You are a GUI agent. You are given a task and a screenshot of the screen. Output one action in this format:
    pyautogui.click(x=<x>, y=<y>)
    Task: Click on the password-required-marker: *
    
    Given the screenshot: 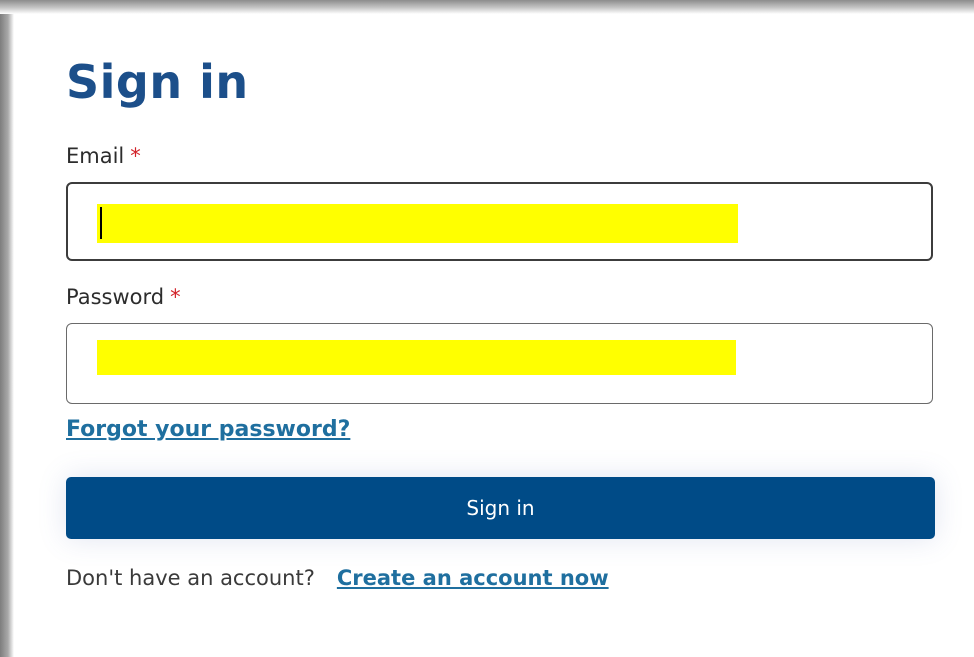 What is the action you would take?
    pyautogui.click(x=175, y=297)
    